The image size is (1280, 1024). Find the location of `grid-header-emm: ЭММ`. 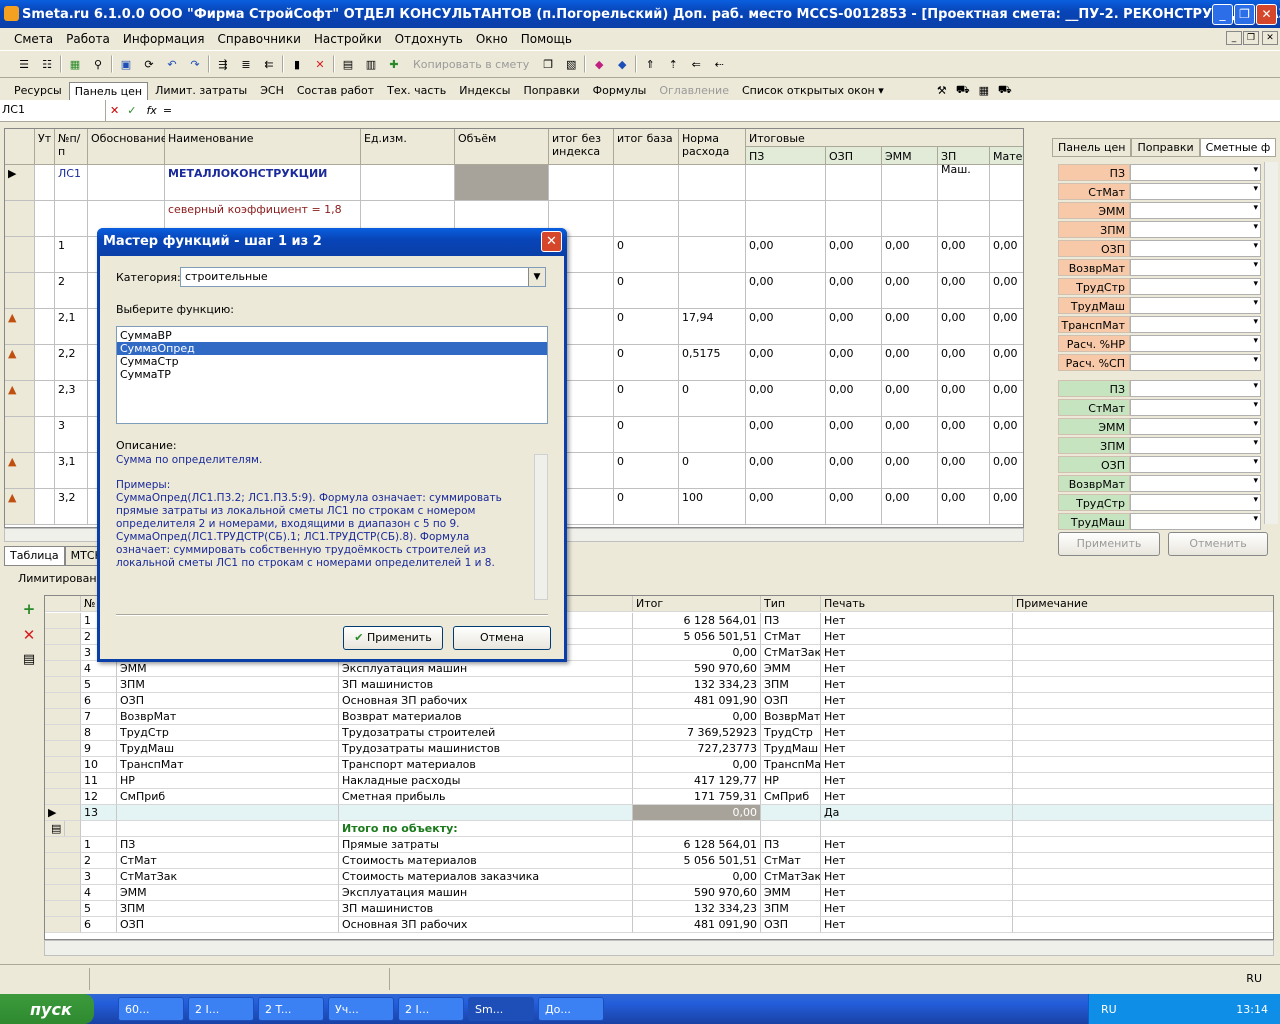

grid-header-emm: ЭММ is located at coordinates (910, 156).